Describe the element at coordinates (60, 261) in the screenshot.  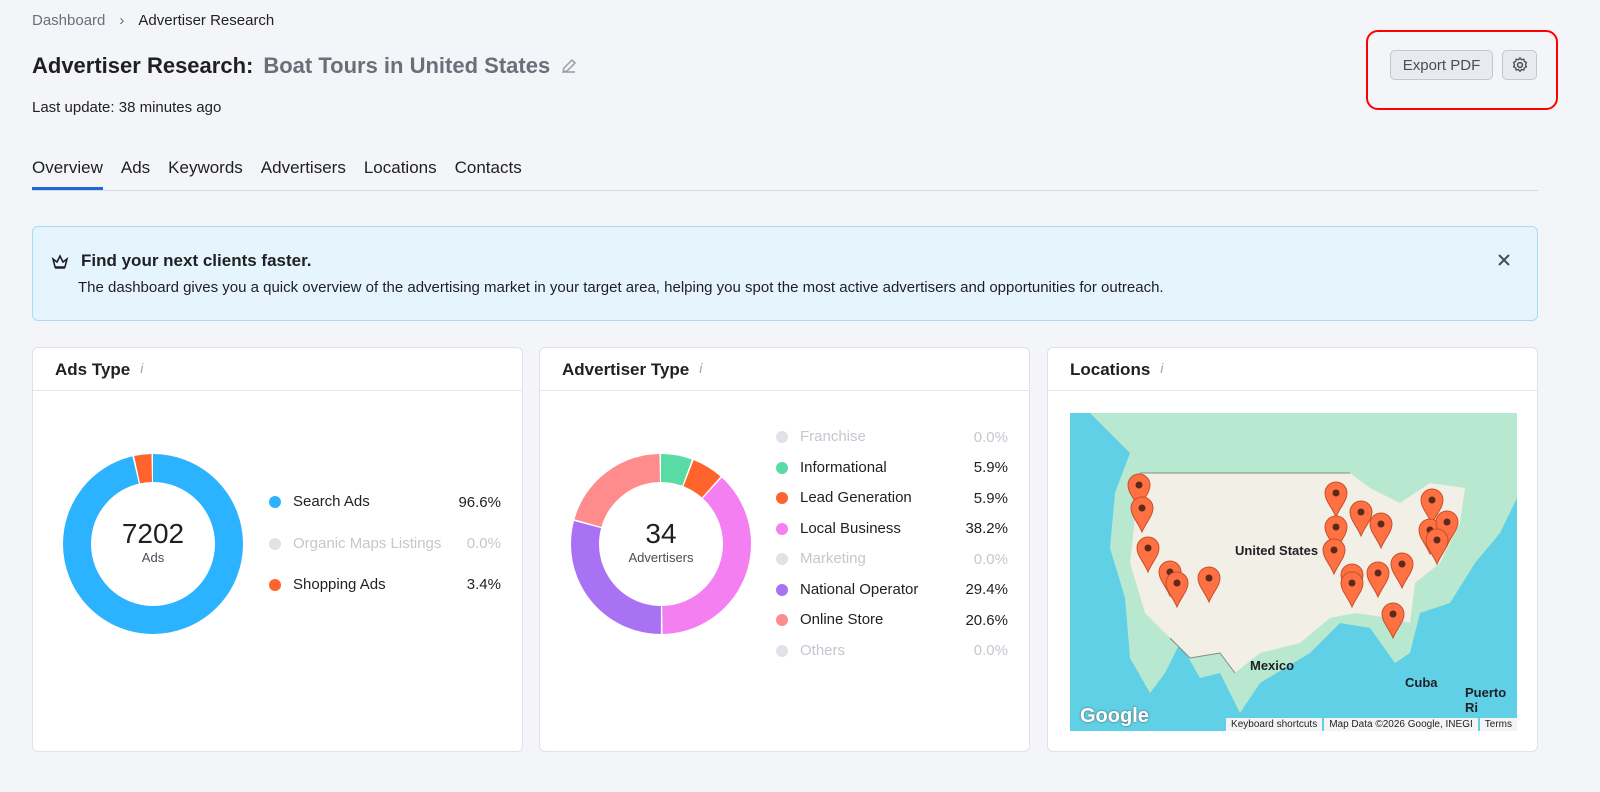
I see `crown-icon` at that location.